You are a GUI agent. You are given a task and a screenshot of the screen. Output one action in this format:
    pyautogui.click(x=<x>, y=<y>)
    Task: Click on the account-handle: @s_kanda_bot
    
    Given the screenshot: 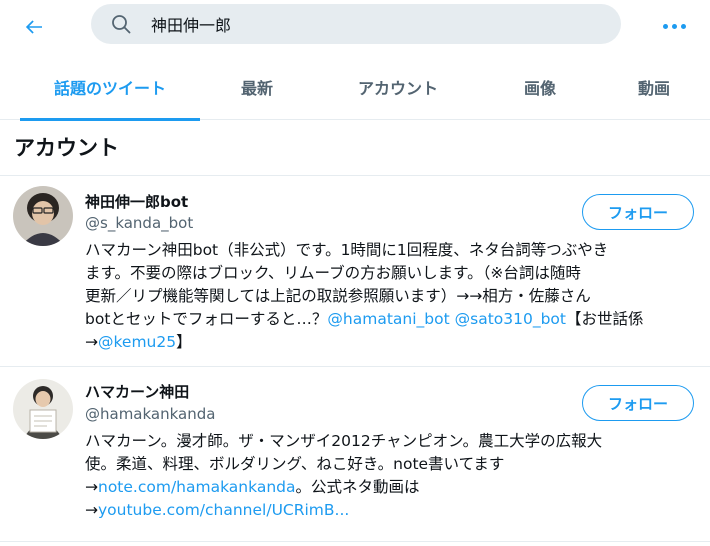 What is the action you would take?
    pyautogui.click(x=139, y=223)
    